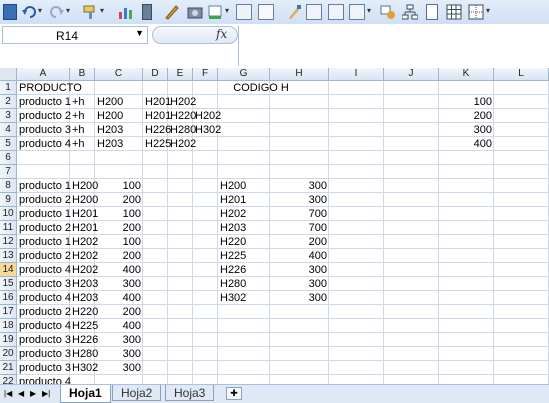 Image resolution: width=549 pixels, height=403 pixels. What do you see at coordinates (90, 12) in the screenshot?
I see `format-painter-icon` at bounding box center [90, 12].